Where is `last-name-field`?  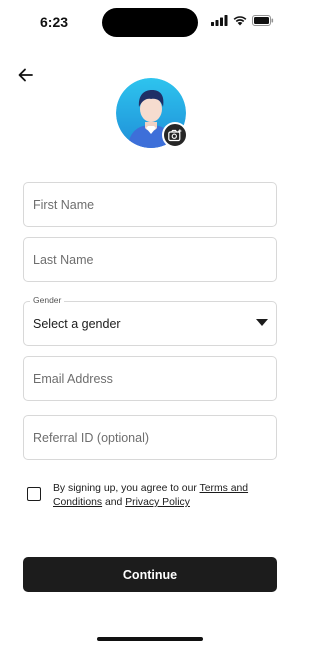 last-name-field is located at coordinates (150, 259).